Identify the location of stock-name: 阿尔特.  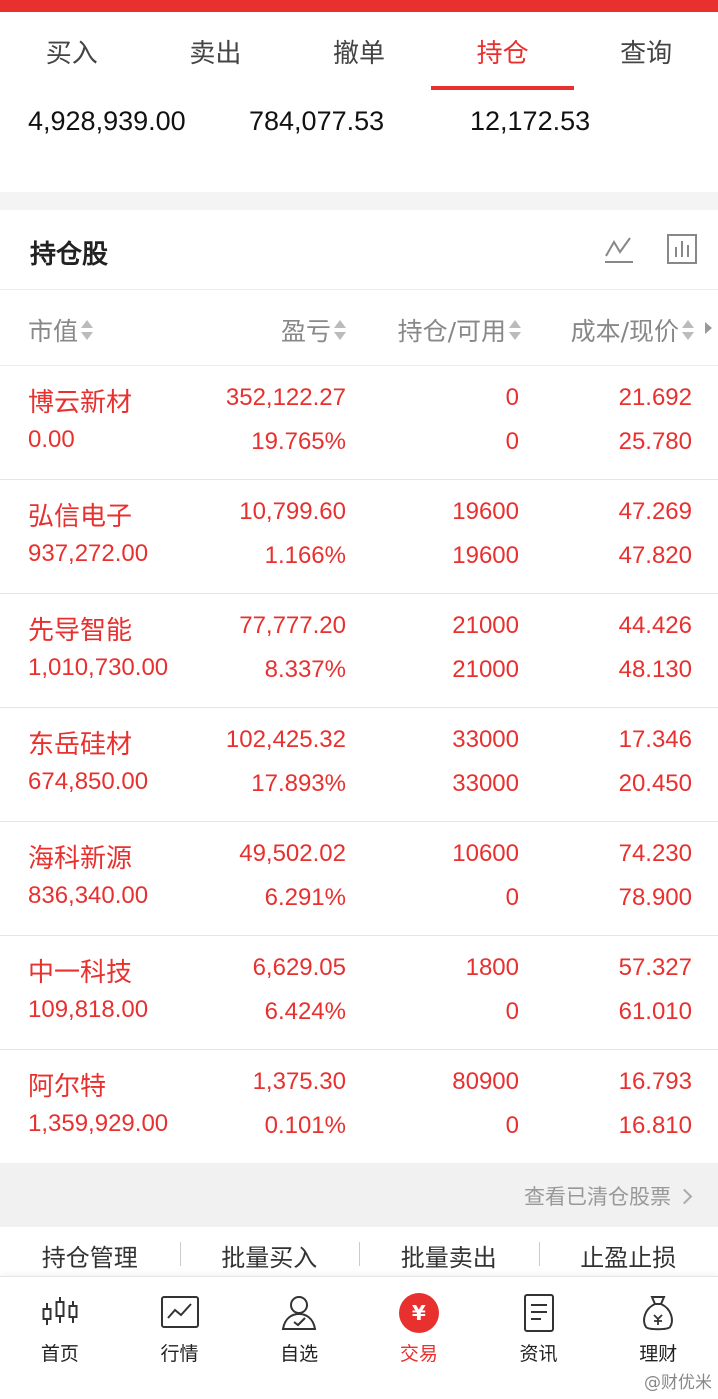
(67, 1087).